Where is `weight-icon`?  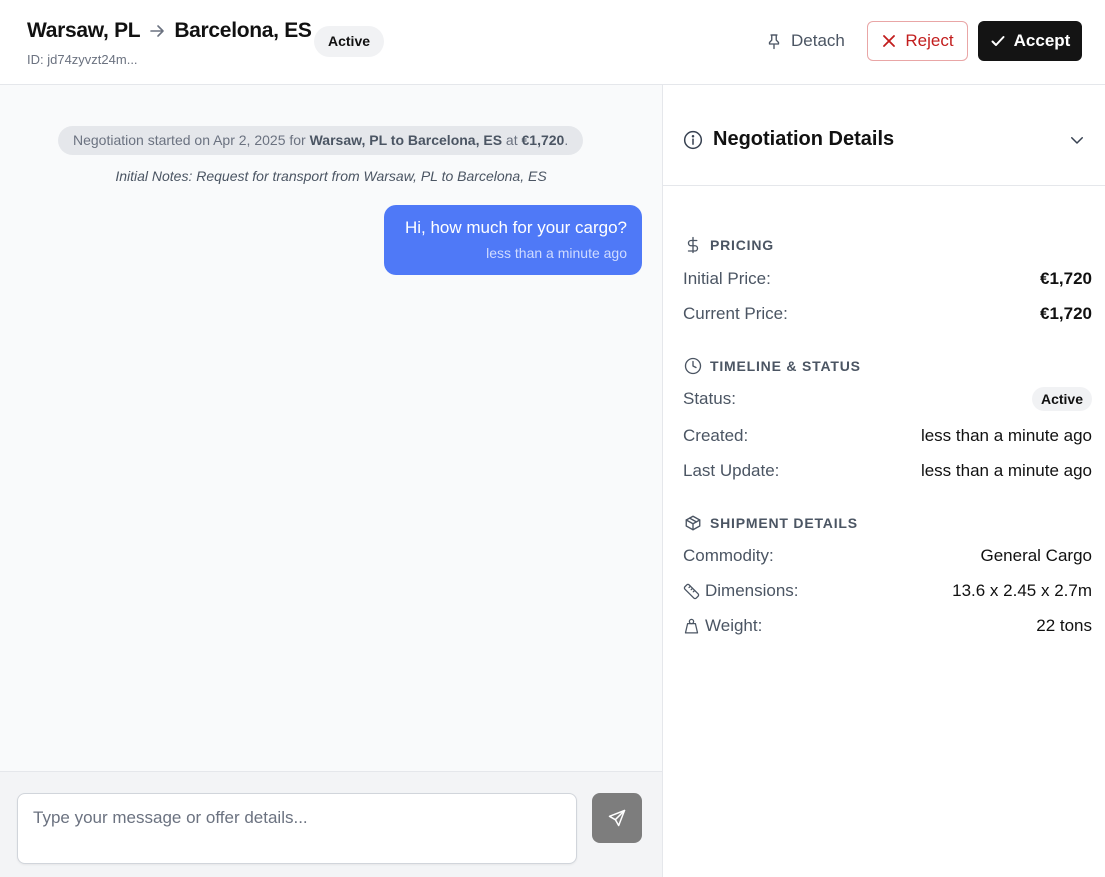
weight-icon is located at coordinates (691, 626).